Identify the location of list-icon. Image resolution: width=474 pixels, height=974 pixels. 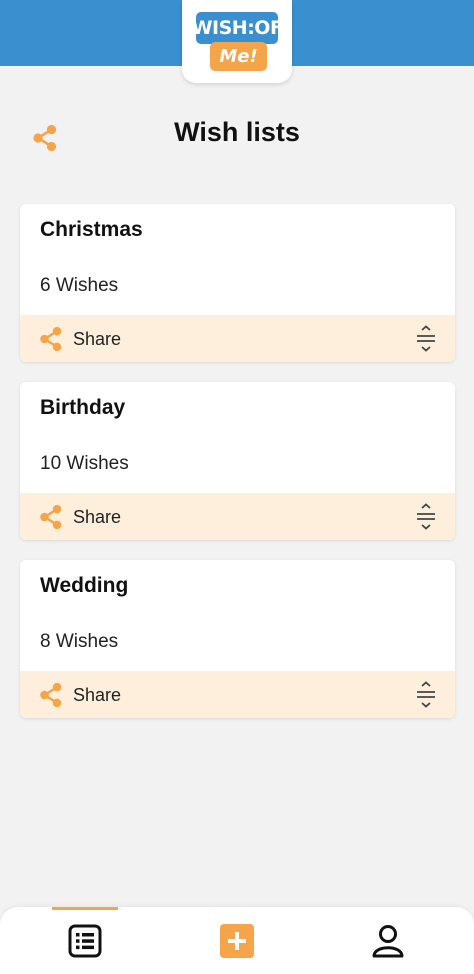
(85, 941).